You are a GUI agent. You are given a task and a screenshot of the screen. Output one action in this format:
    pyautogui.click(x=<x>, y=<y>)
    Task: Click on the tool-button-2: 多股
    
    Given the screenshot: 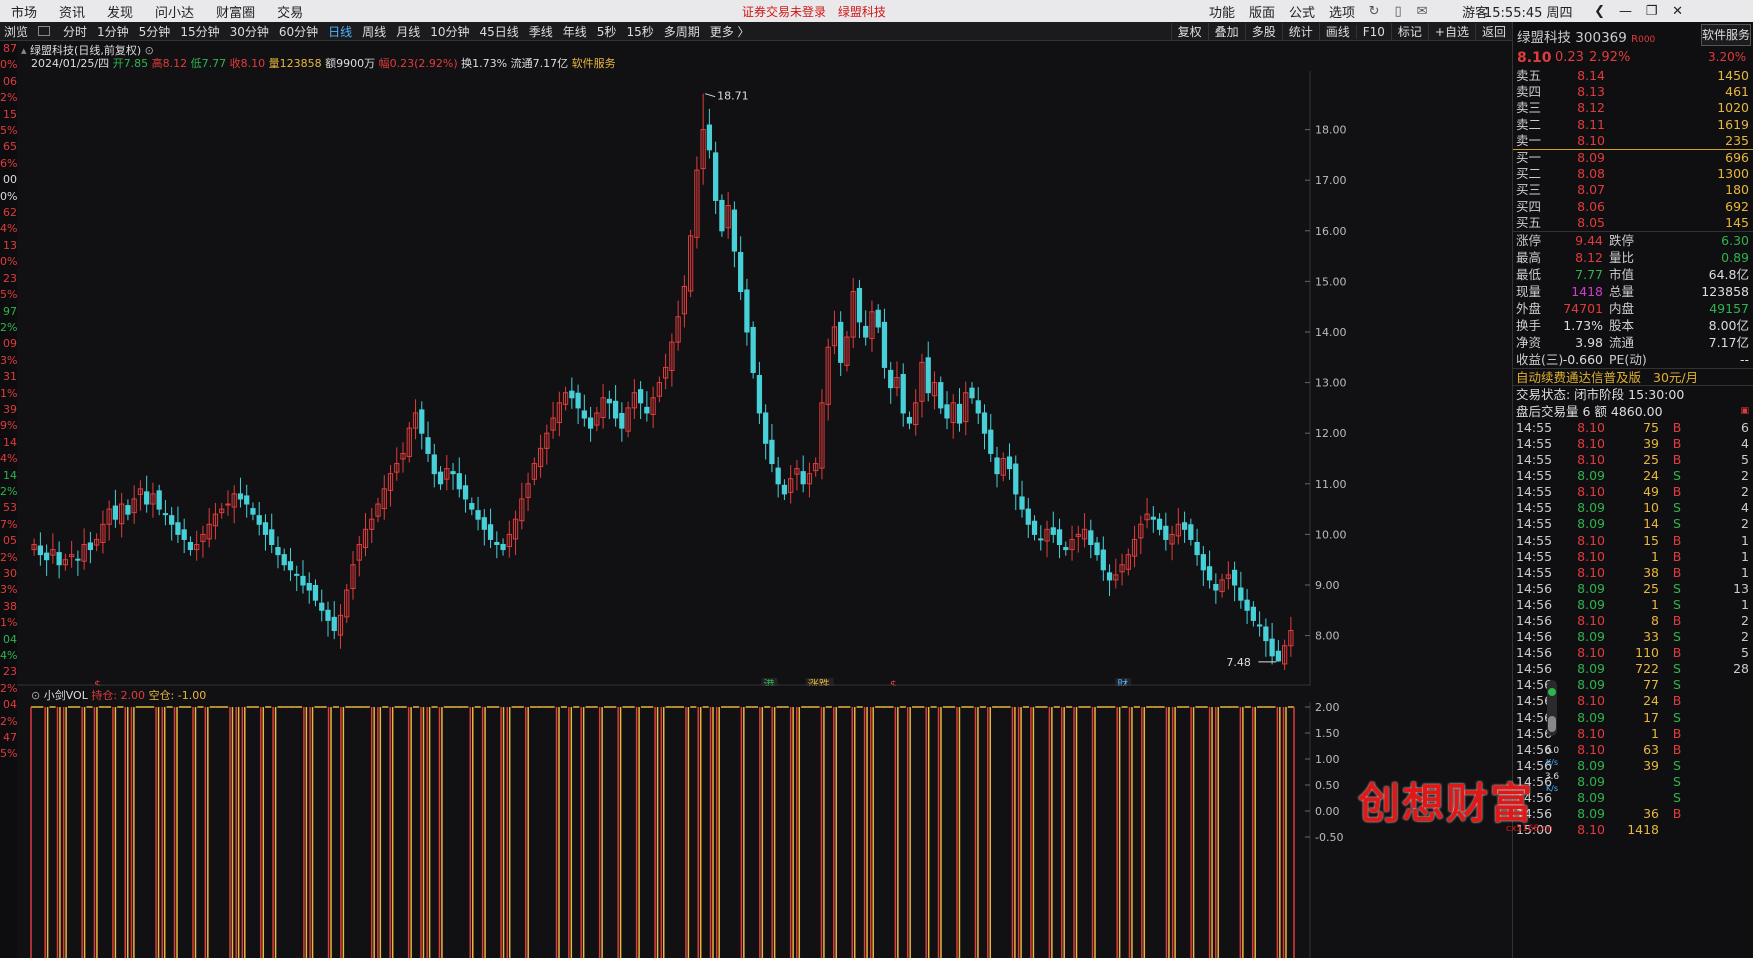 What is the action you would take?
    pyautogui.click(x=1263, y=31)
    